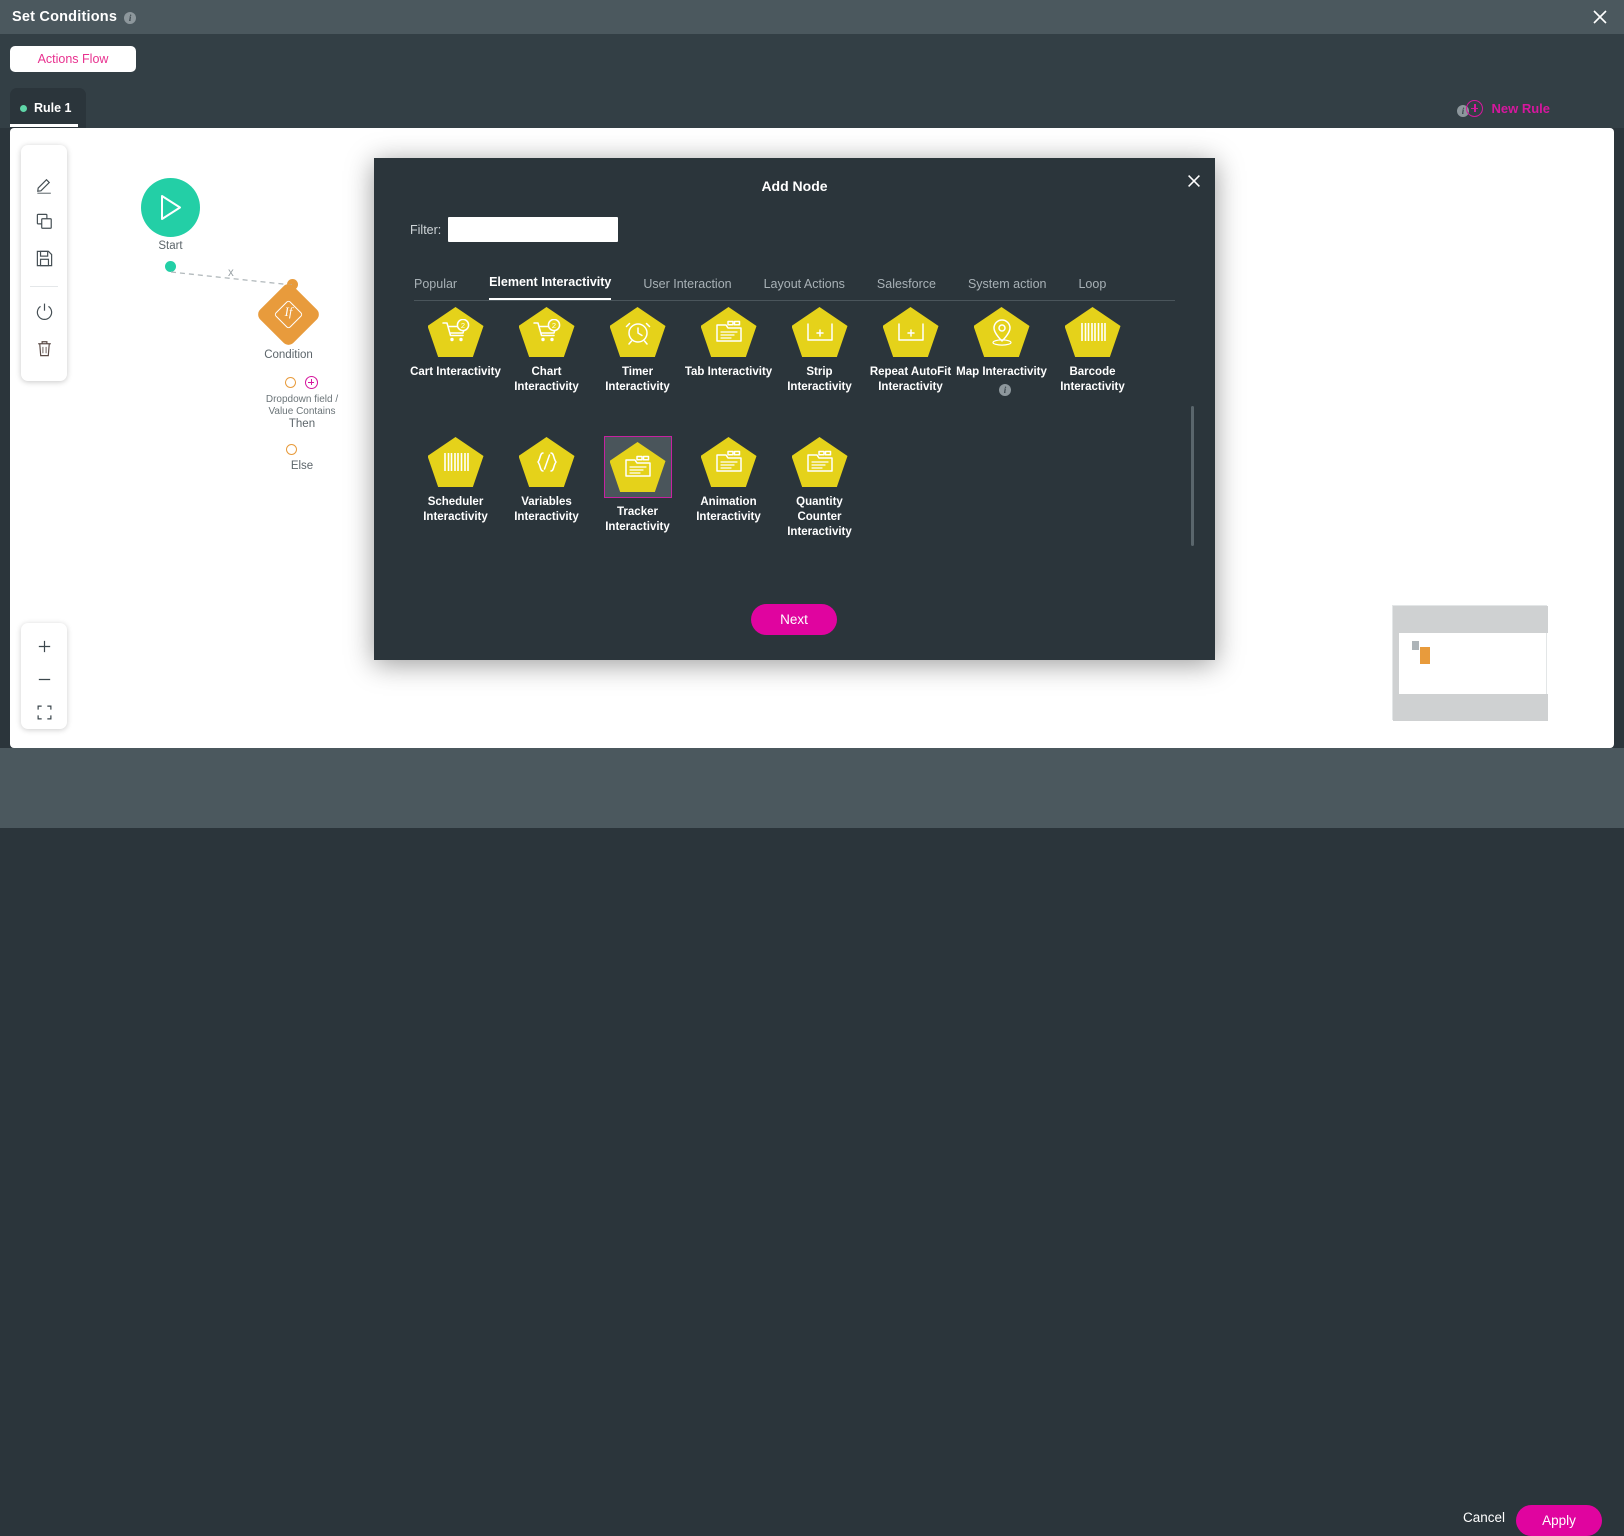 Image resolution: width=1624 pixels, height=1536 pixels. Describe the element at coordinates (1425, 655) in the screenshot. I see `minimap-node-condition` at that location.